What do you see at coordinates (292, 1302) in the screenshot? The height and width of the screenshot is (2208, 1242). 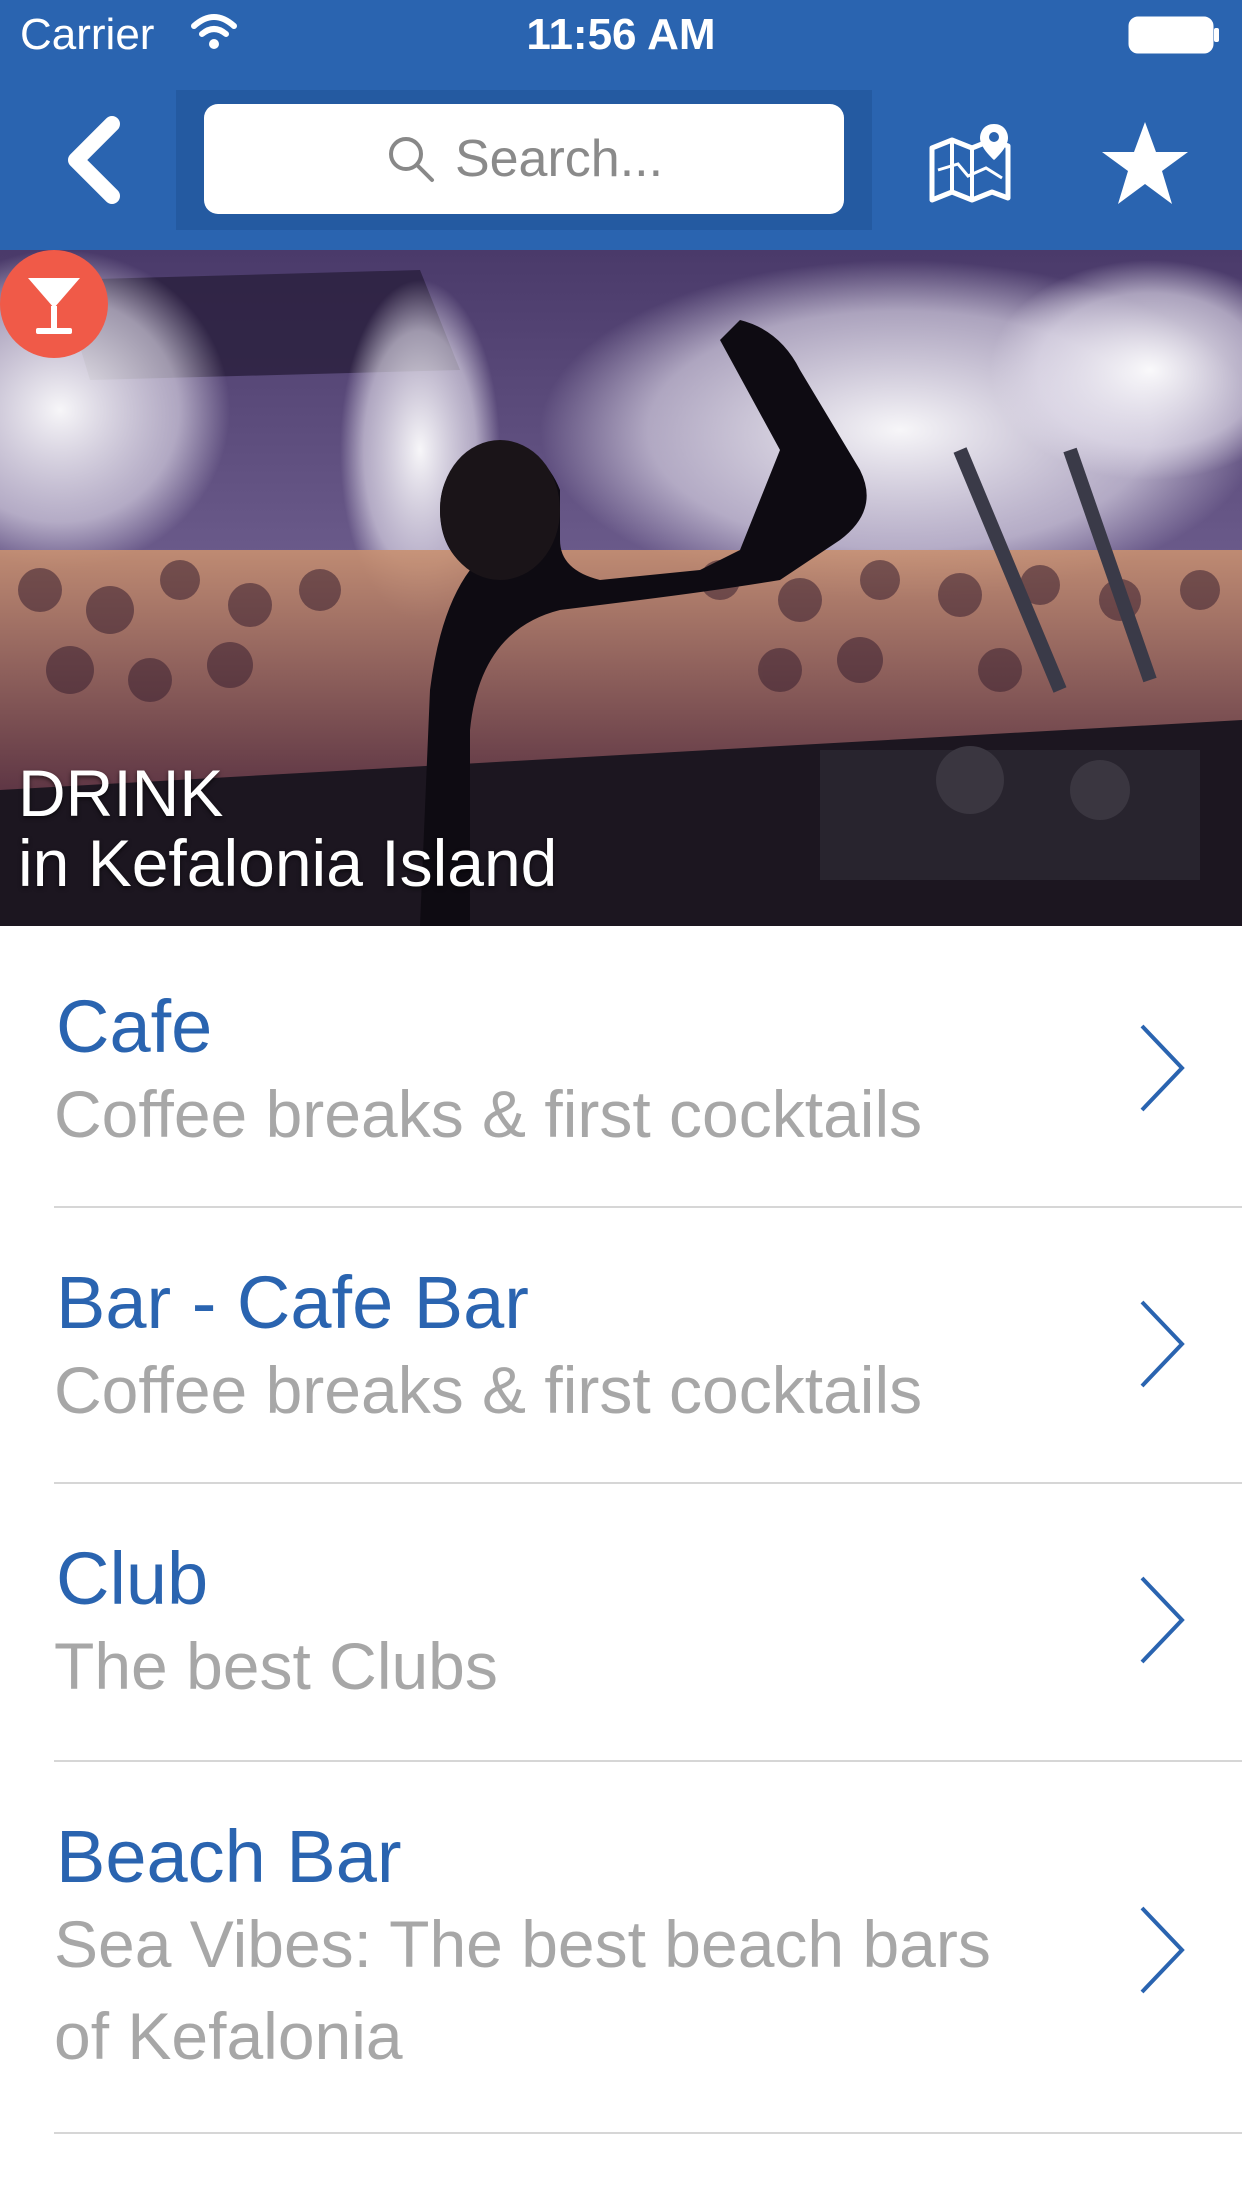 I see `list-item-title: Bar - Cafe Bar` at bounding box center [292, 1302].